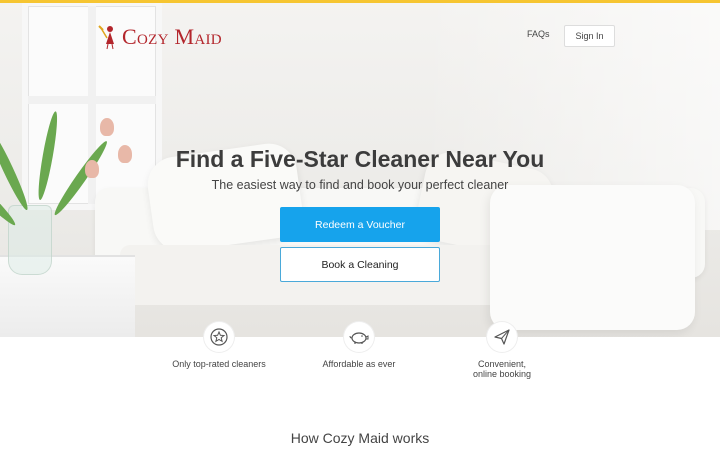  Describe the element at coordinates (359, 364) in the screenshot. I see `feature-label: Affordable as ever` at that location.